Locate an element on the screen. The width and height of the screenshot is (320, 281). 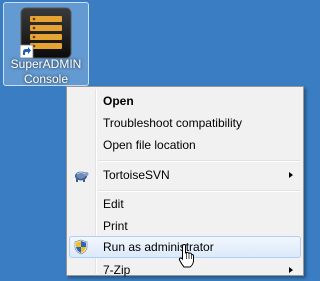
menu-item-open-file-location: Open file location is located at coordinates (185, 145).